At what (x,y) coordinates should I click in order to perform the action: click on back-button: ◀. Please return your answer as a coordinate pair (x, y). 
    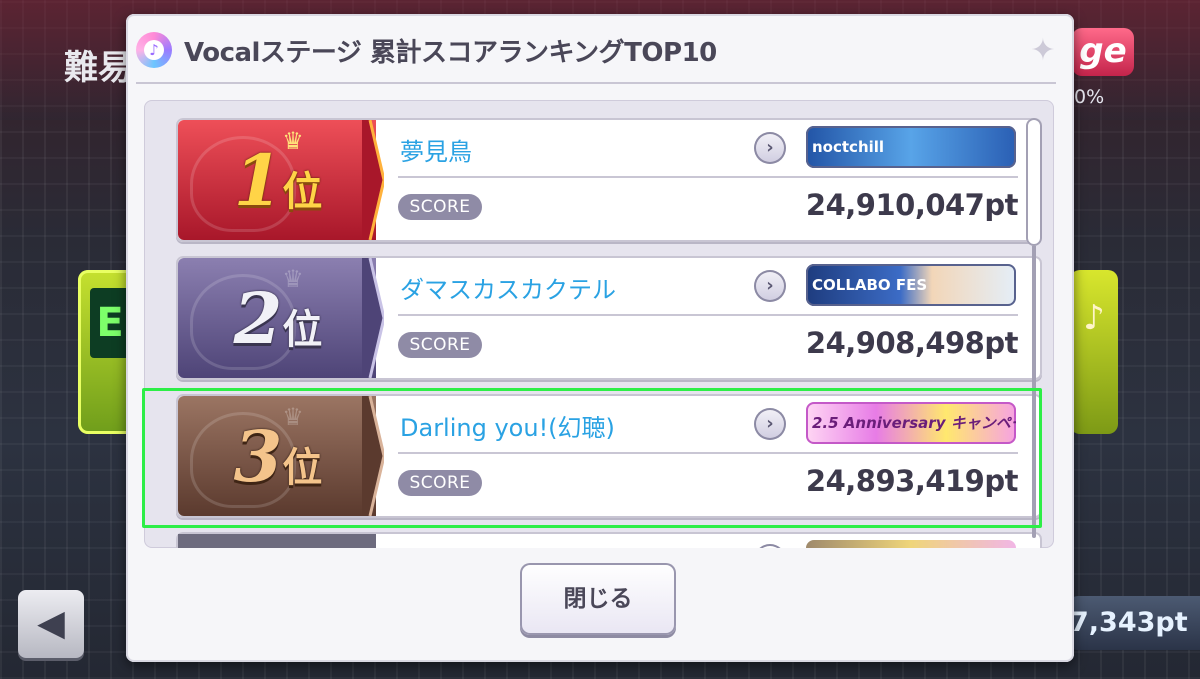
    Looking at the image, I should click on (51, 624).